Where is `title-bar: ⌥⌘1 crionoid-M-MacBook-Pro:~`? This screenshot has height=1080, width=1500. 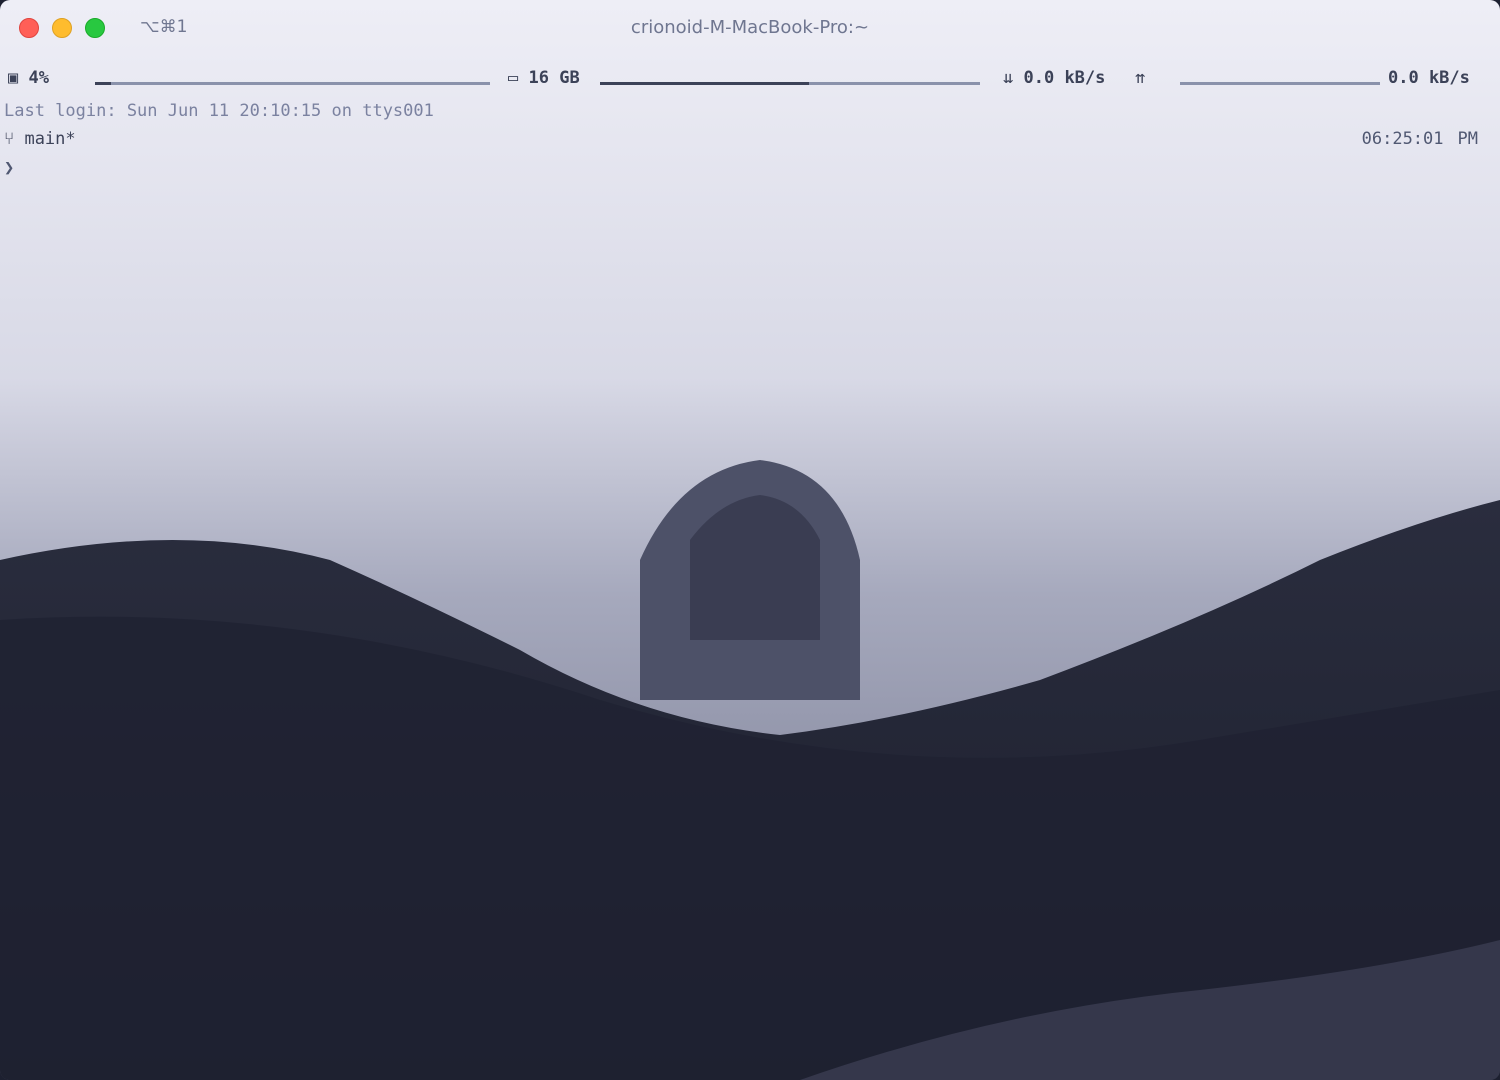
title-bar: ⌥⌘1 crionoid-M-MacBook-Pro:~ is located at coordinates (750, 29).